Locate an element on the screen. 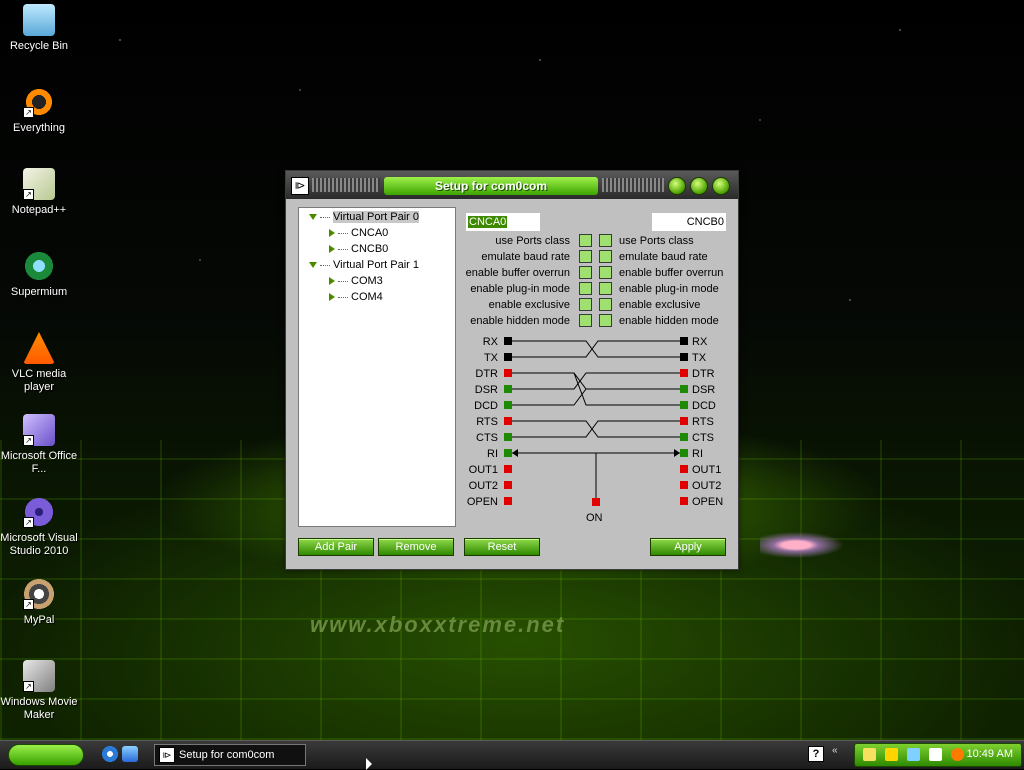  right-signal-label-rts: RTS is located at coordinates (703, 422).